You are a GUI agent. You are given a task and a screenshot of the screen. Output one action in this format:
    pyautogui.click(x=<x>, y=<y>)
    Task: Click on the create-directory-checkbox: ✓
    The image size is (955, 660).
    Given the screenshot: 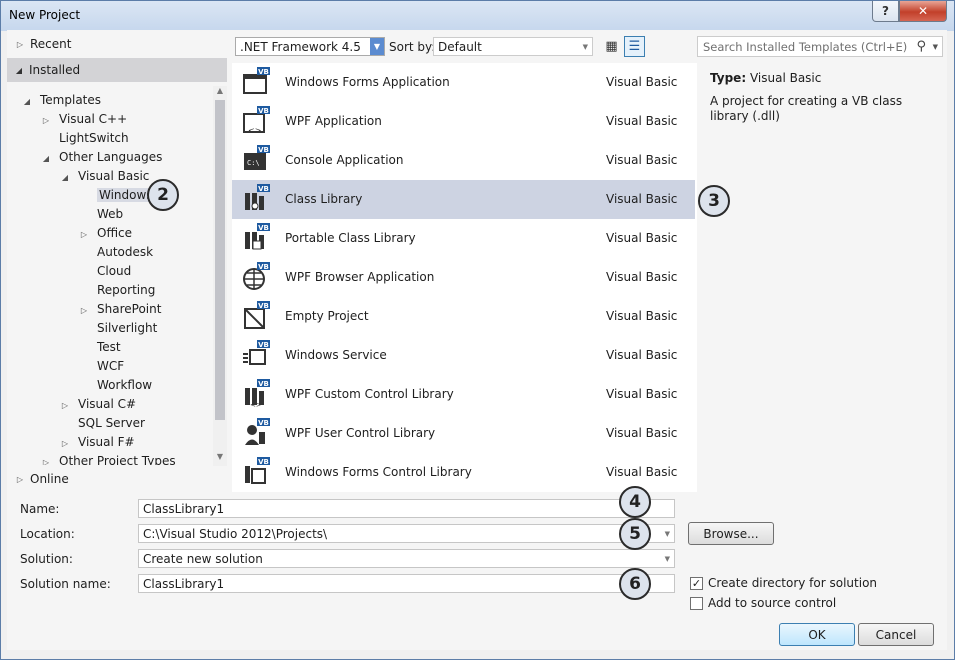 What is the action you would take?
    pyautogui.click(x=696, y=583)
    